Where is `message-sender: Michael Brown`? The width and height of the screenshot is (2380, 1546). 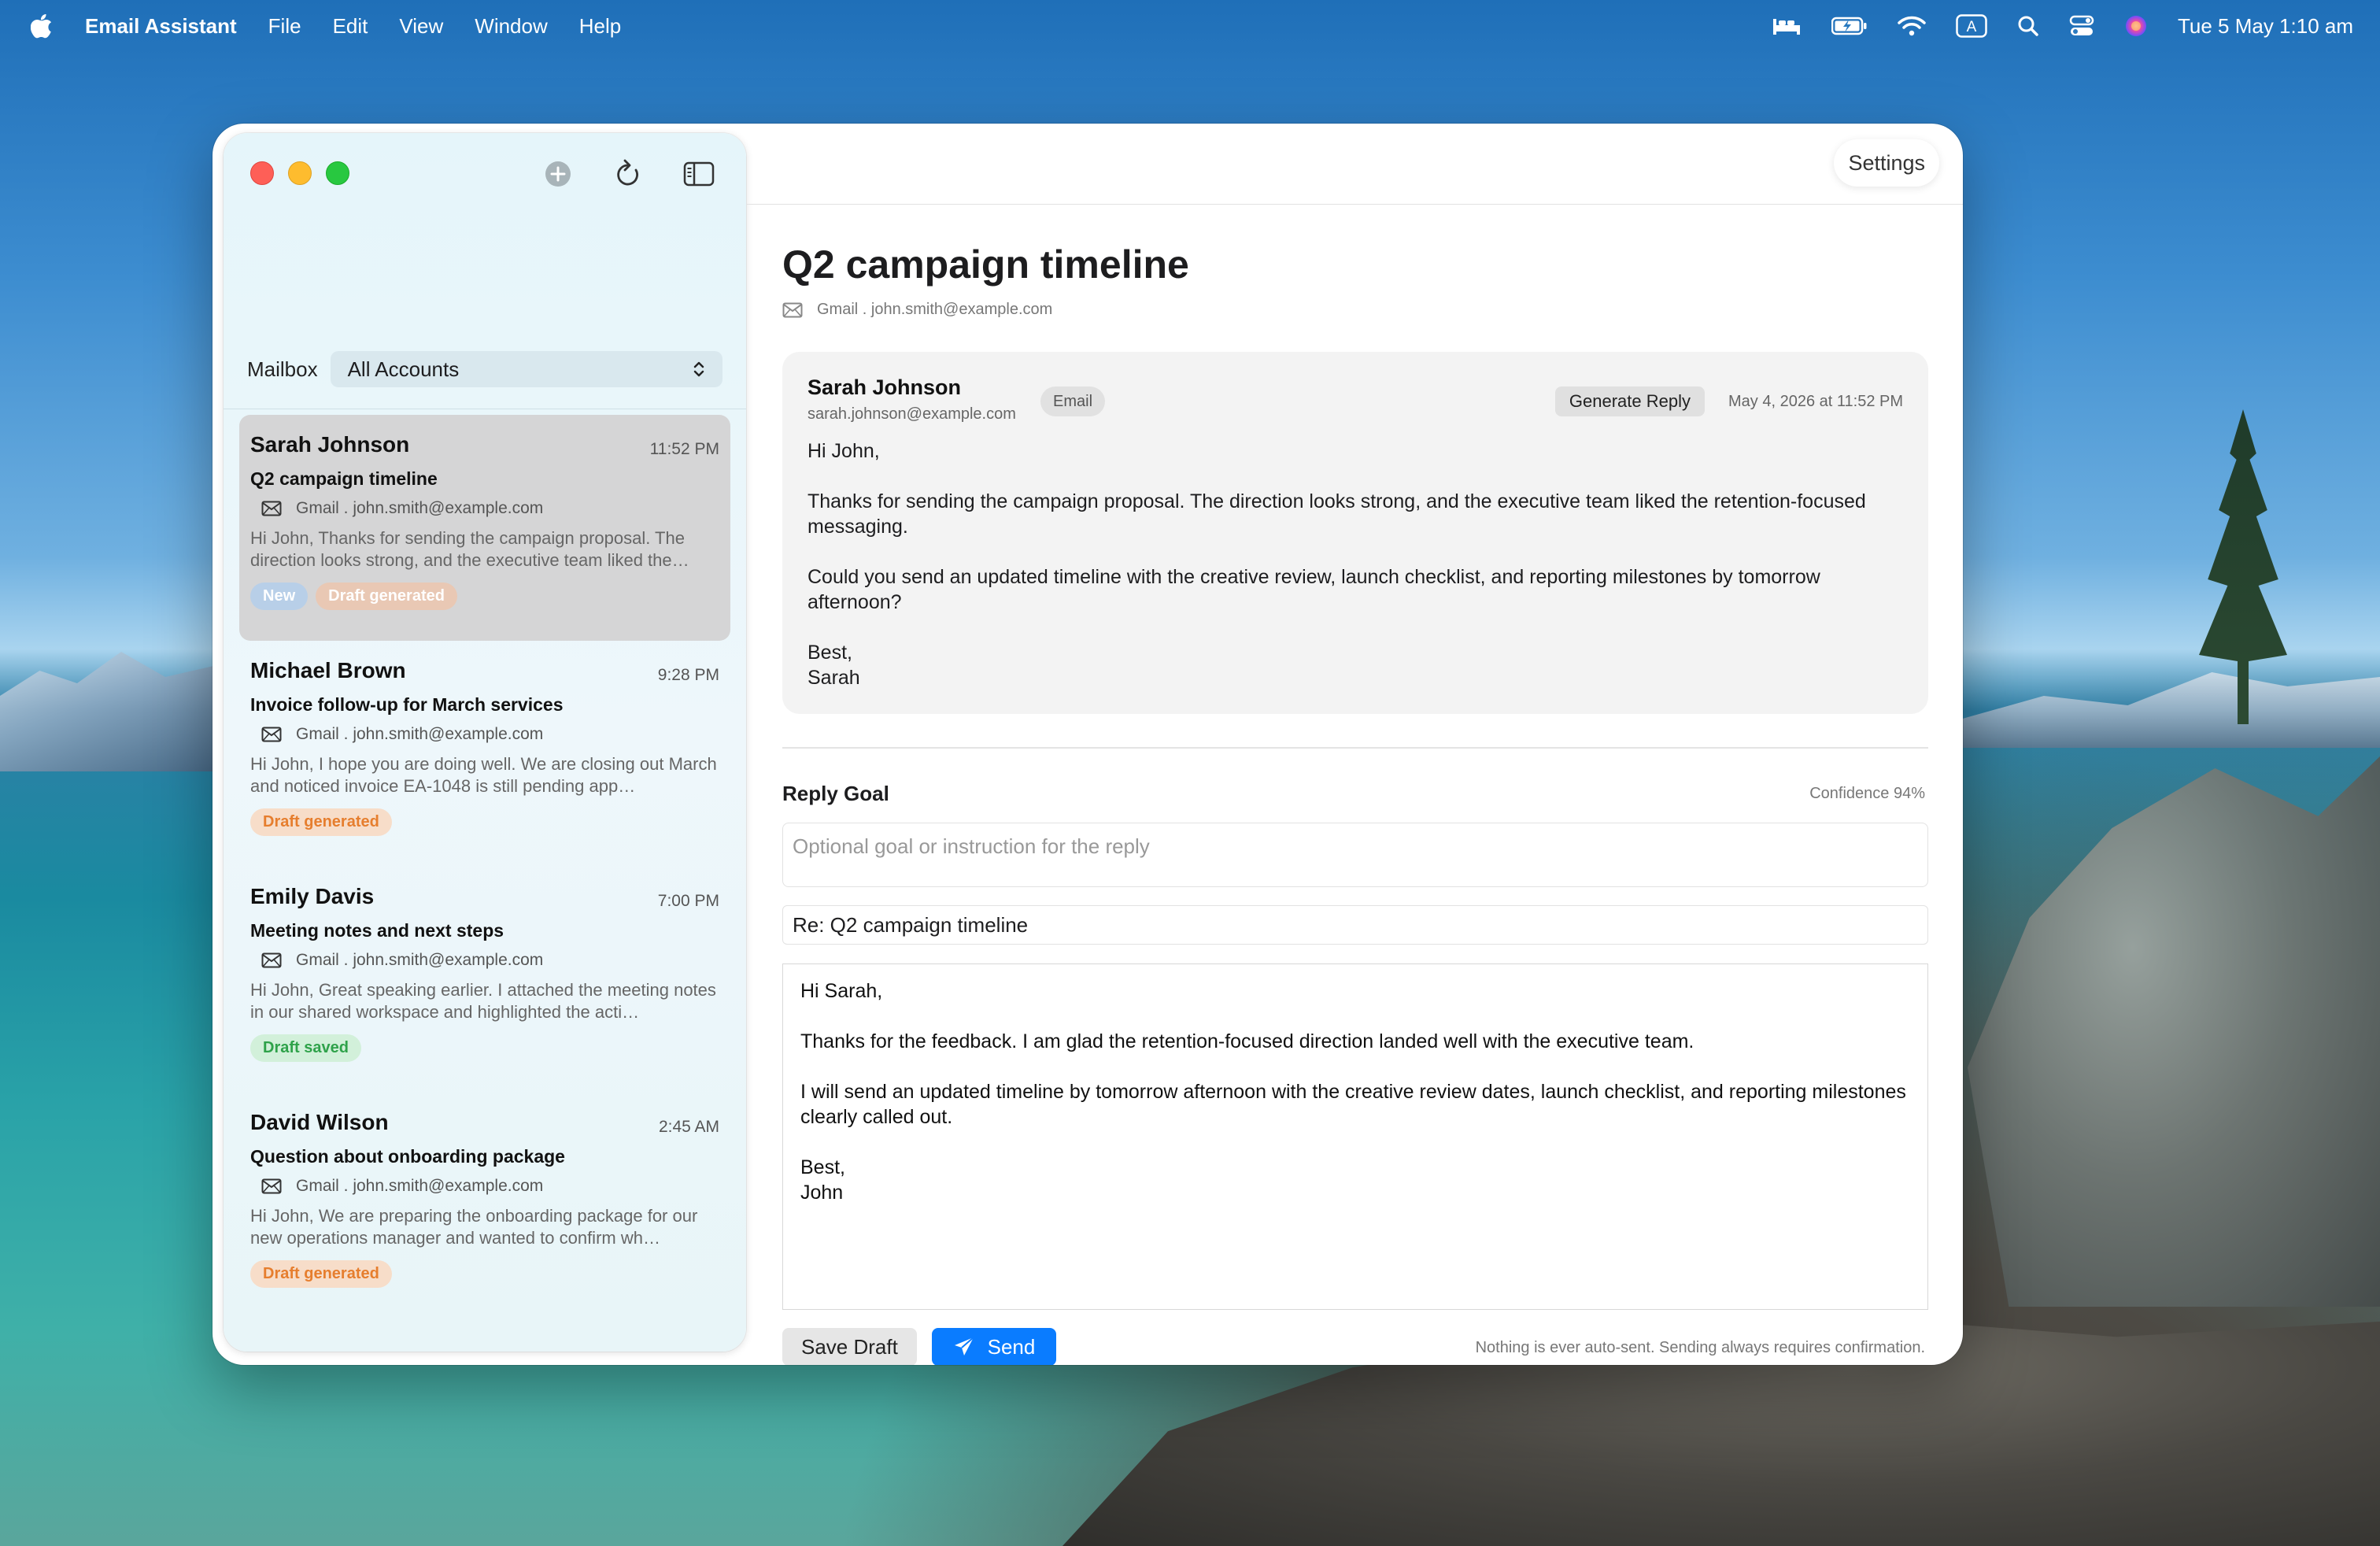 message-sender: Michael Brown is located at coordinates (328, 670).